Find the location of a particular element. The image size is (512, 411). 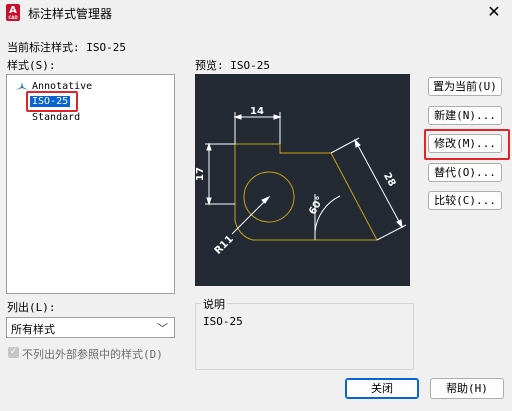

chevron-down-icon: ﹀ is located at coordinates (162, 328).